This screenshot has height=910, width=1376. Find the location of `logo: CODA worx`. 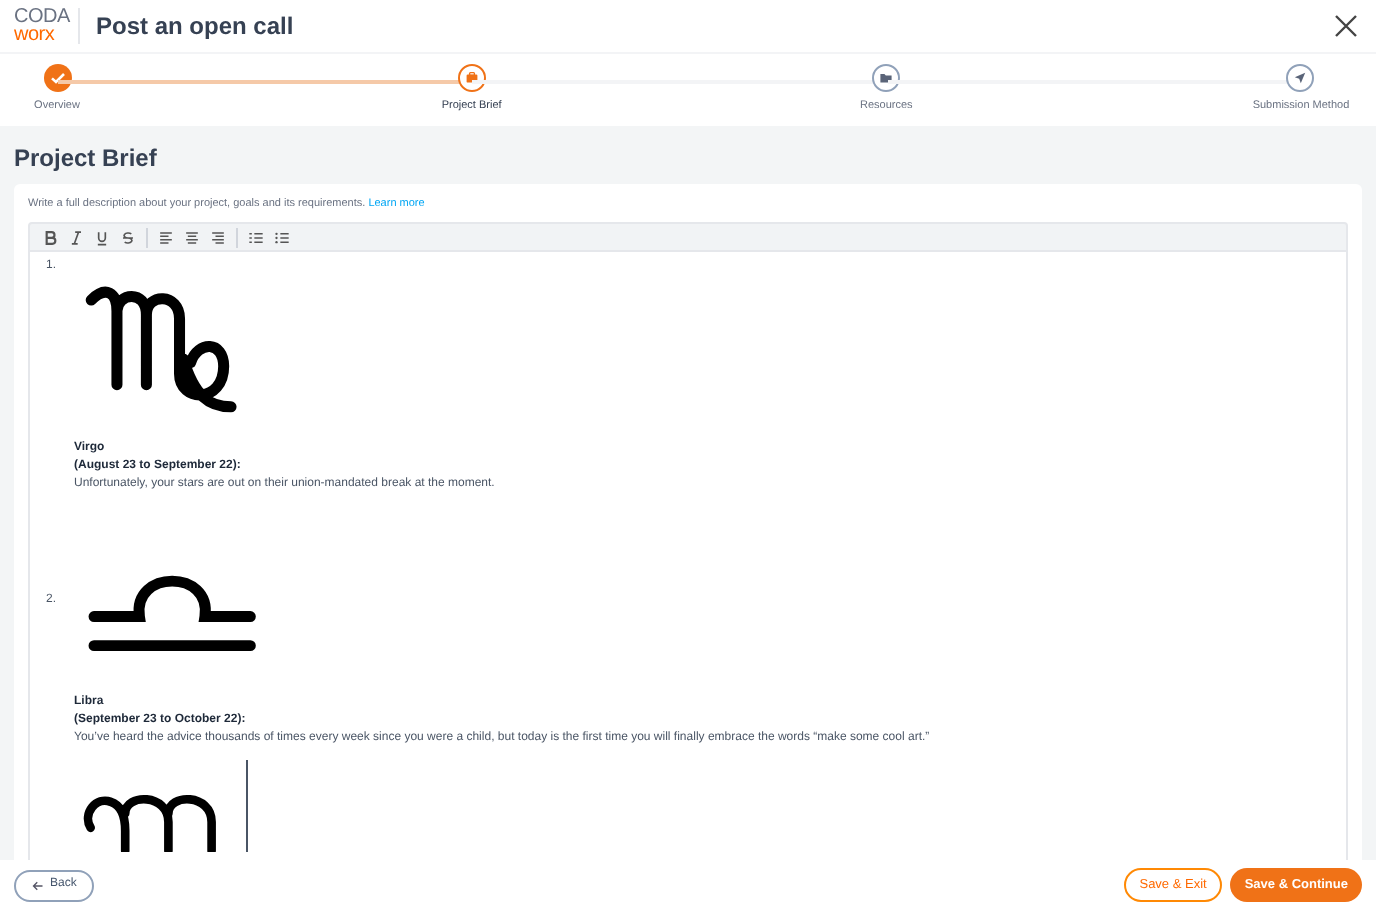

logo: CODA worx is located at coordinates (42, 26).